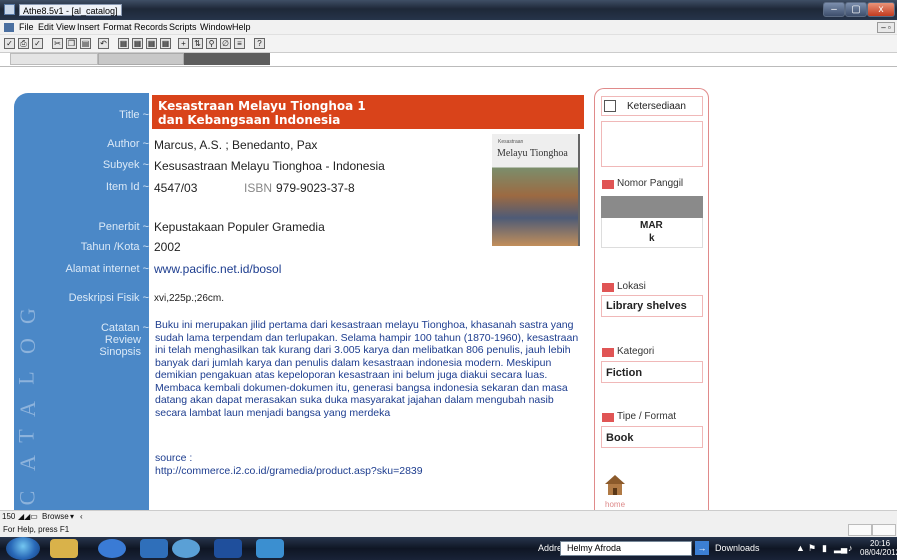 The image size is (897, 560). Describe the element at coordinates (532, 153) in the screenshot. I see `cover-title: Melayu Tionghoa` at that location.